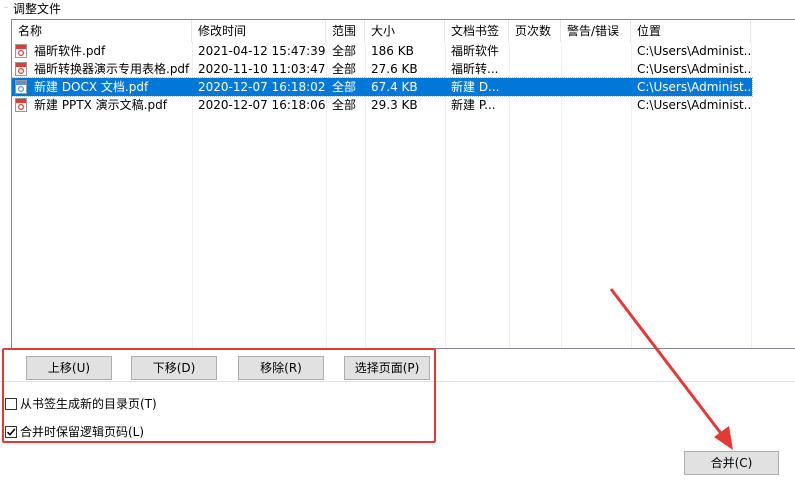 Image resolution: width=795 pixels, height=482 pixels. Describe the element at coordinates (262, 87) in the screenshot. I see `cell-modified: 2020-12-07 16:18:02` at that location.